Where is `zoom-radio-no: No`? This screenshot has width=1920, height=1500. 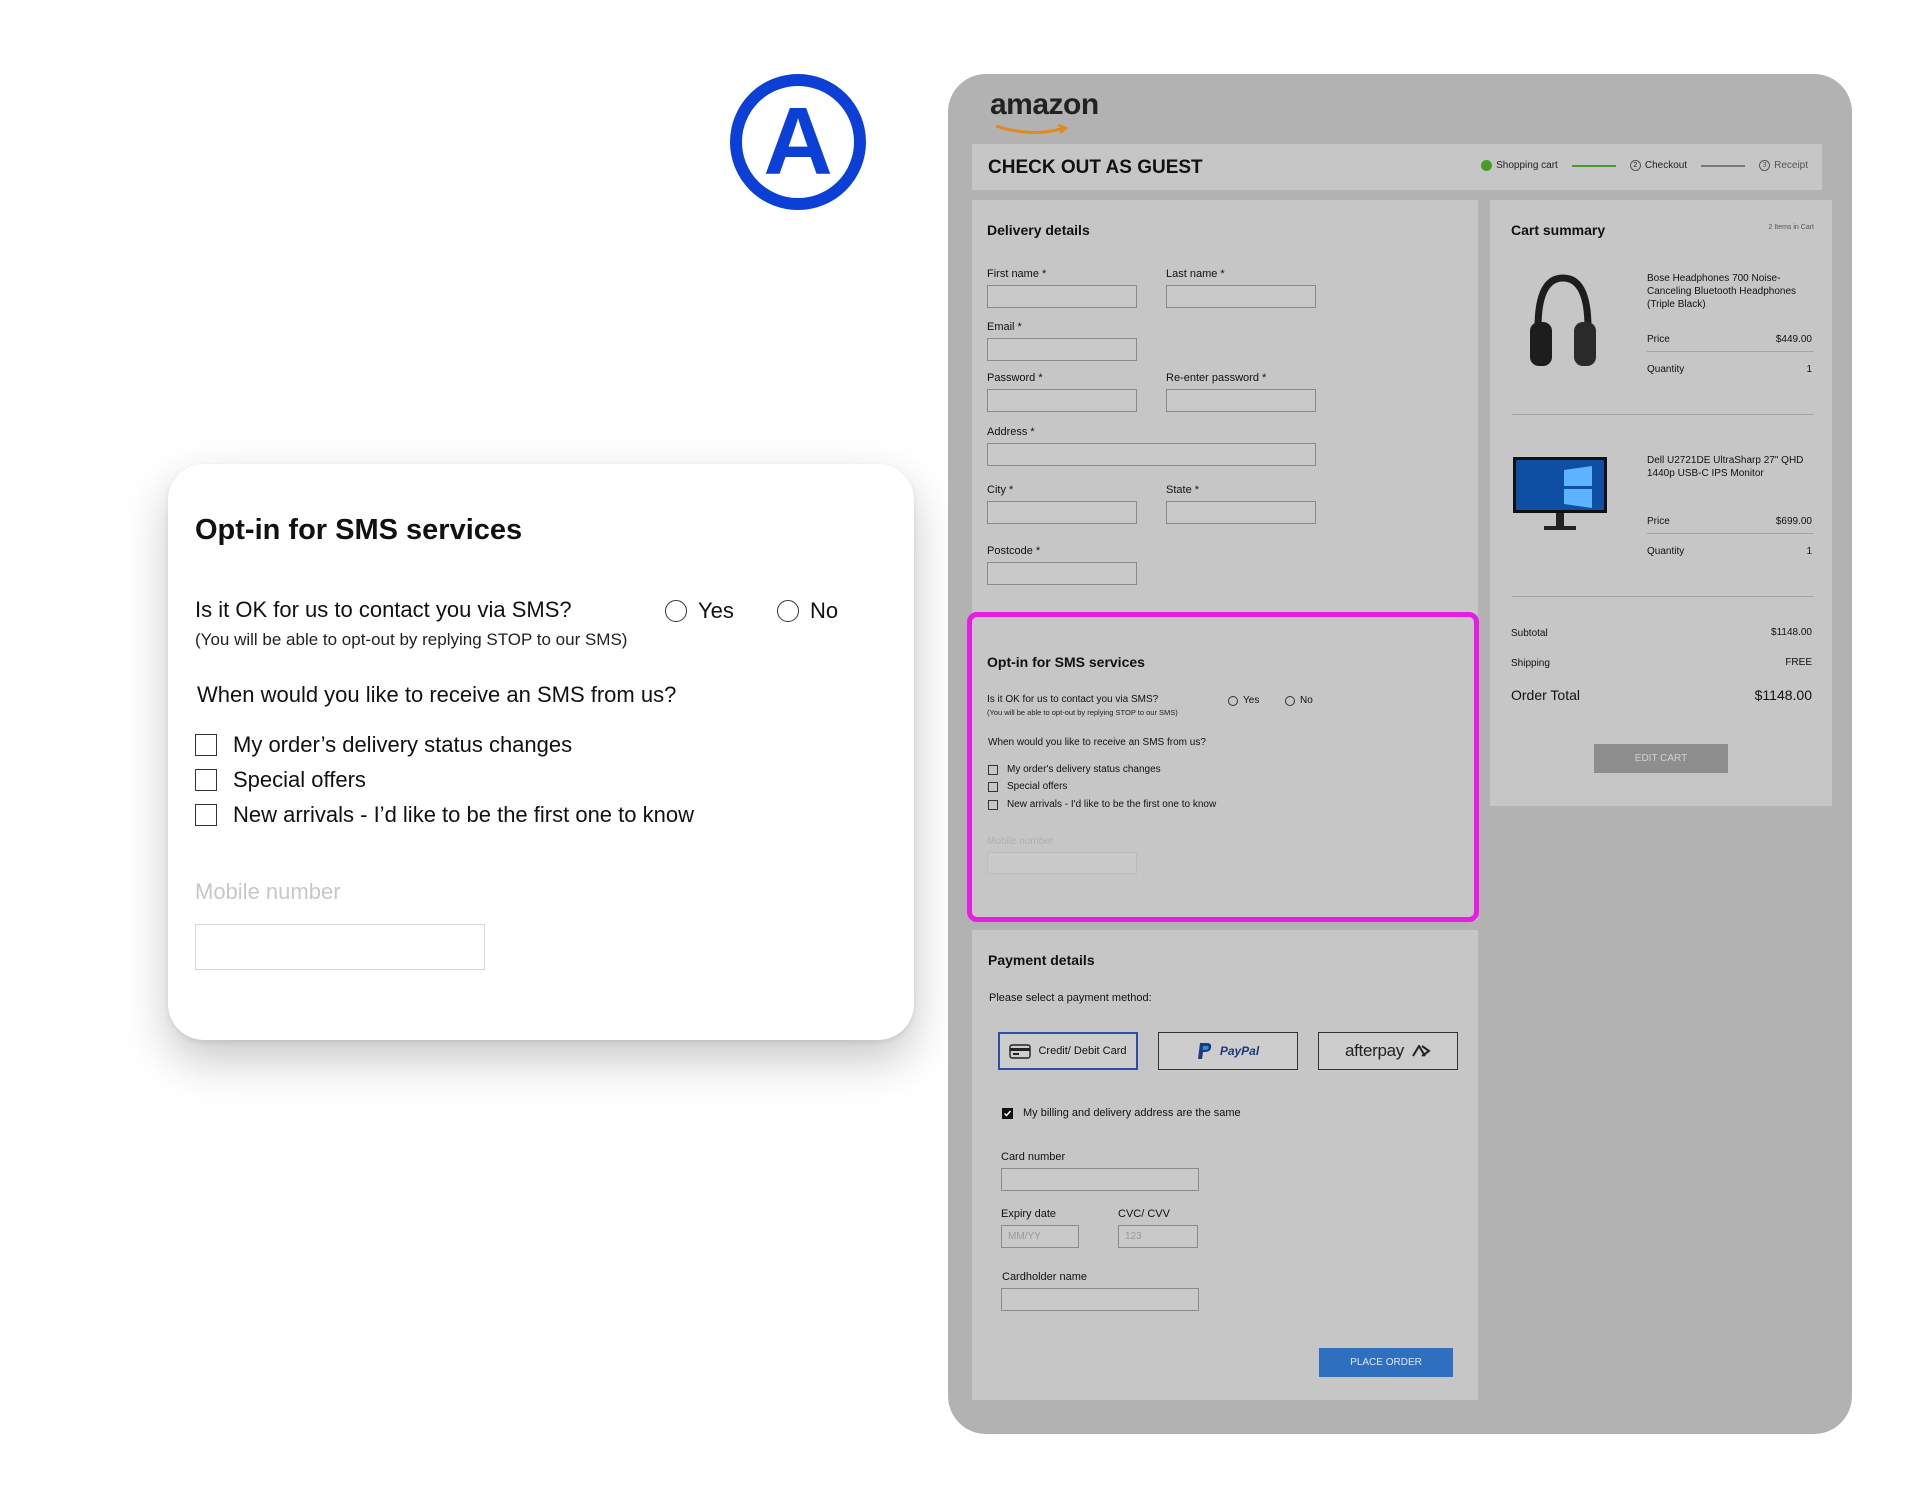
zoom-radio-no: No is located at coordinates (807, 611).